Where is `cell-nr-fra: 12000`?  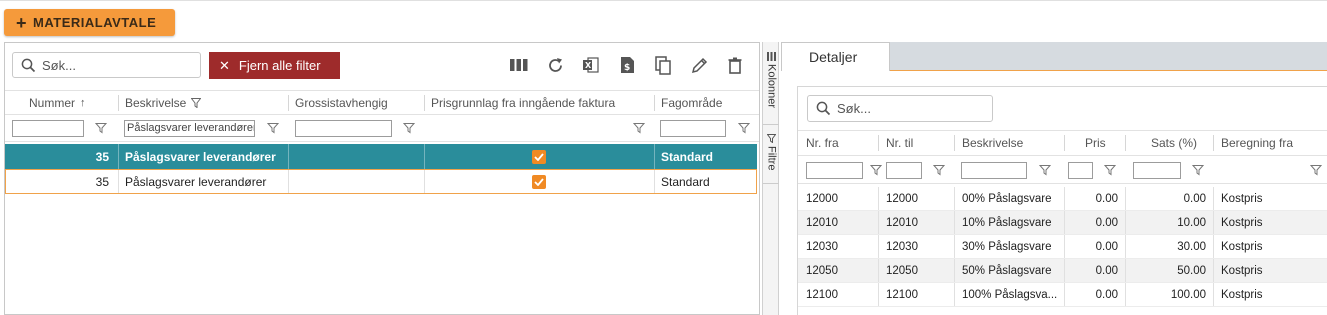
cell-nr-fra: 12000 is located at coordinates (822, 198).